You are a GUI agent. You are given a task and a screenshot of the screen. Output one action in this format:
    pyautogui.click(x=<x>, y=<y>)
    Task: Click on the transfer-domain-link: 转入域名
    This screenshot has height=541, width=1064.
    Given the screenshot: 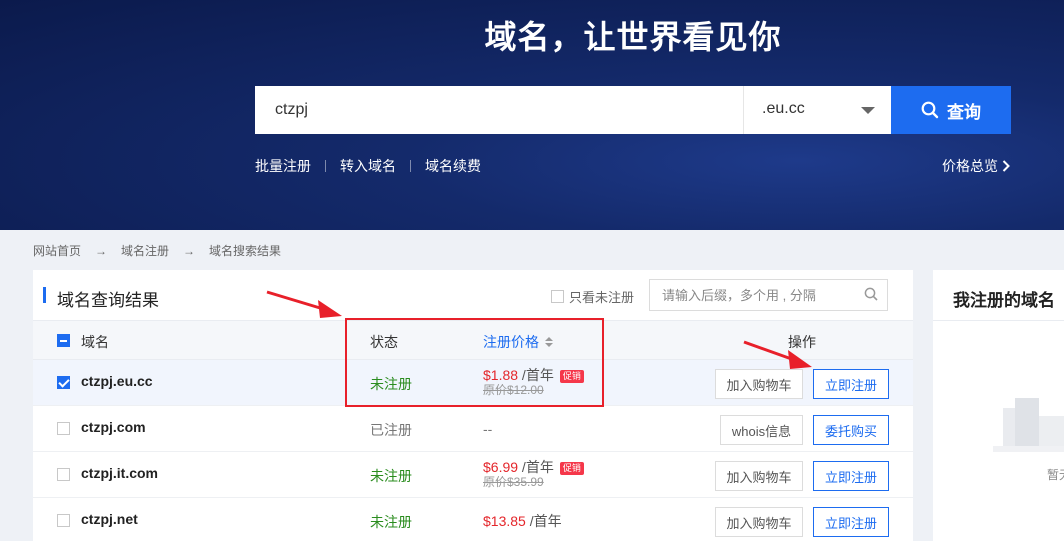 What is the action you would take?
    pyautogui.click(x=368, y=166)
    